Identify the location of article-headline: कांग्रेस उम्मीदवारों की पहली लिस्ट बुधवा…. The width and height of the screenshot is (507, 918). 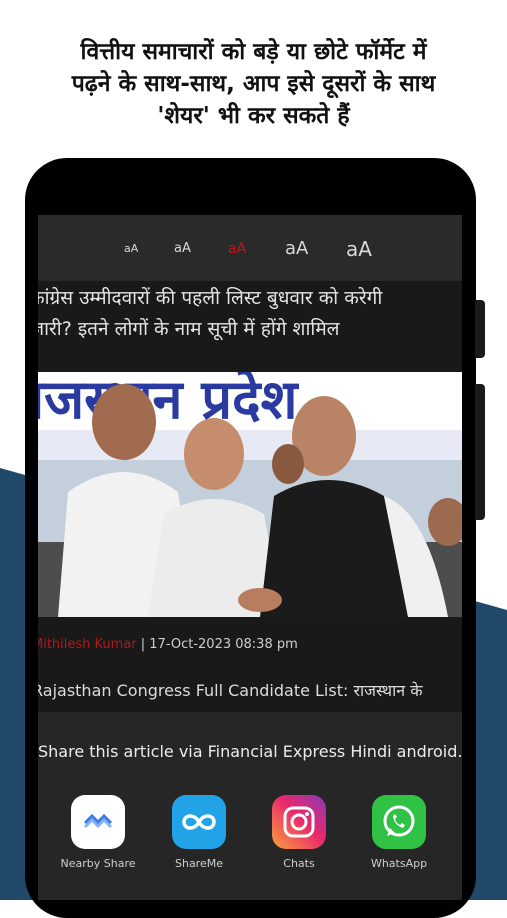
(210, 313).